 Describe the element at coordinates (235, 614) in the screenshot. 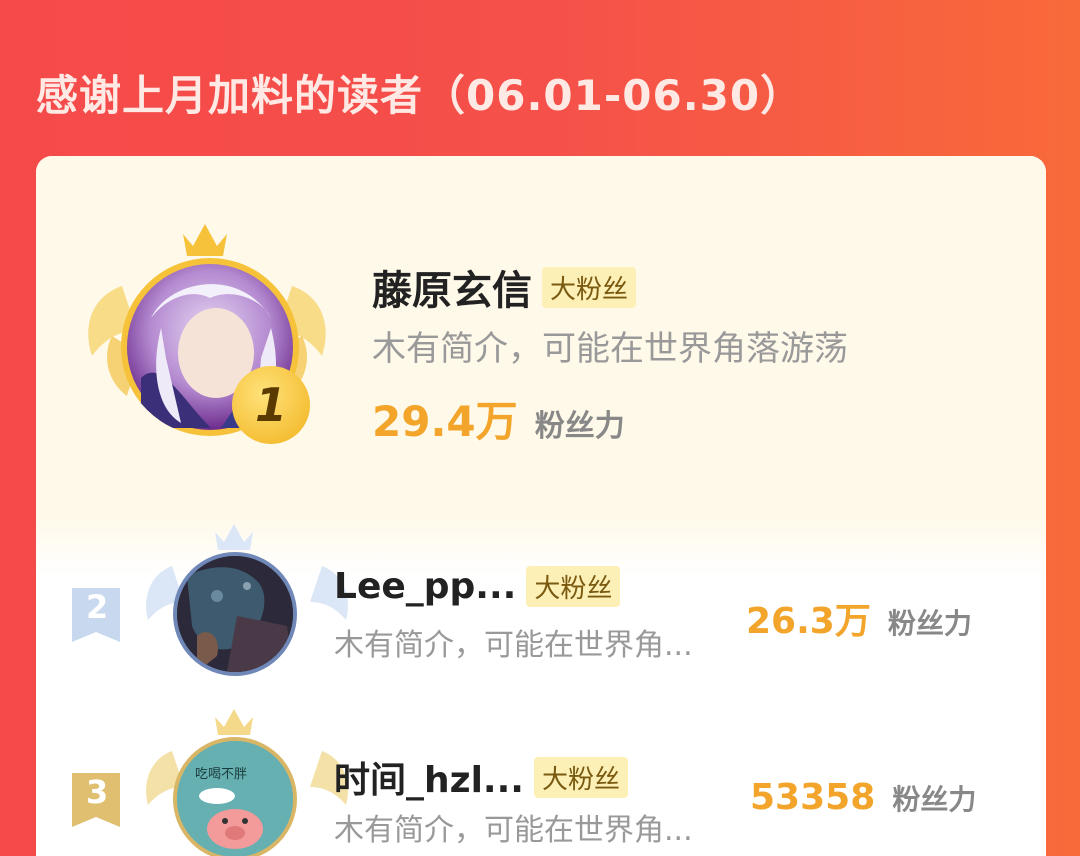

I see `avatar` at that location.